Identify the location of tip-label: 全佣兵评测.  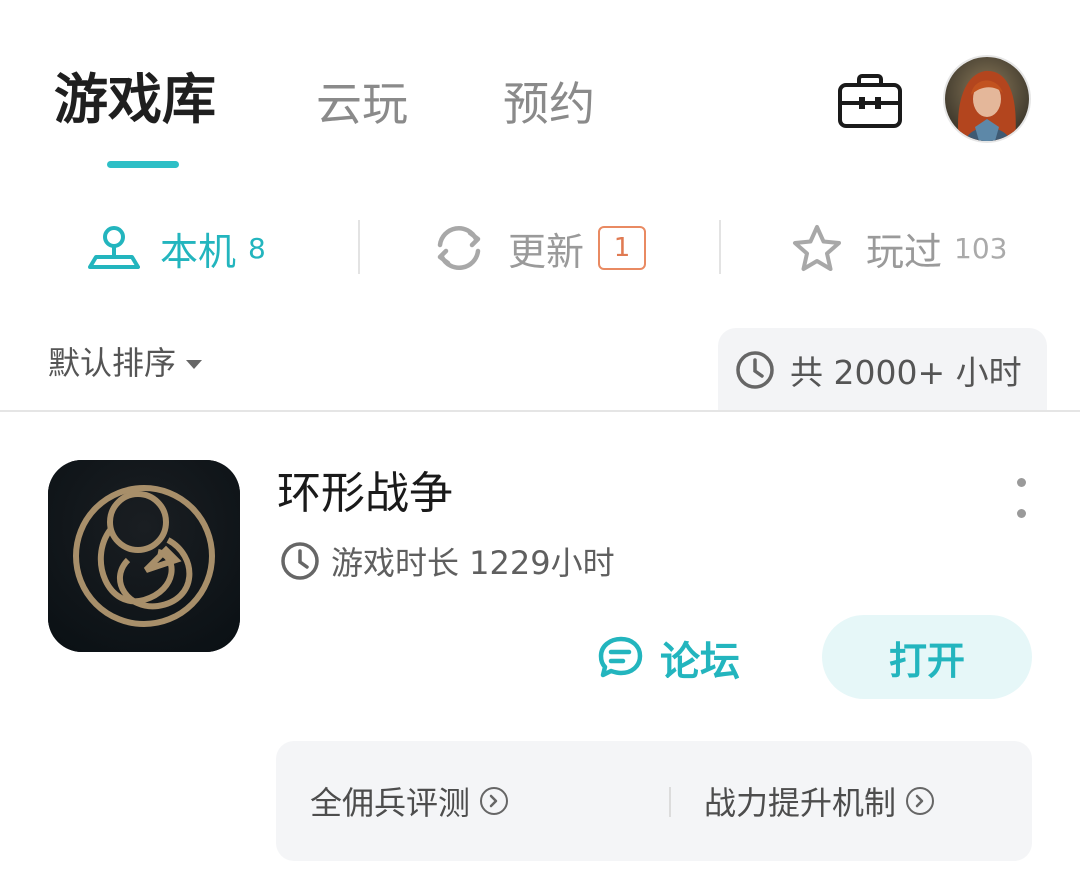
(390, 803).